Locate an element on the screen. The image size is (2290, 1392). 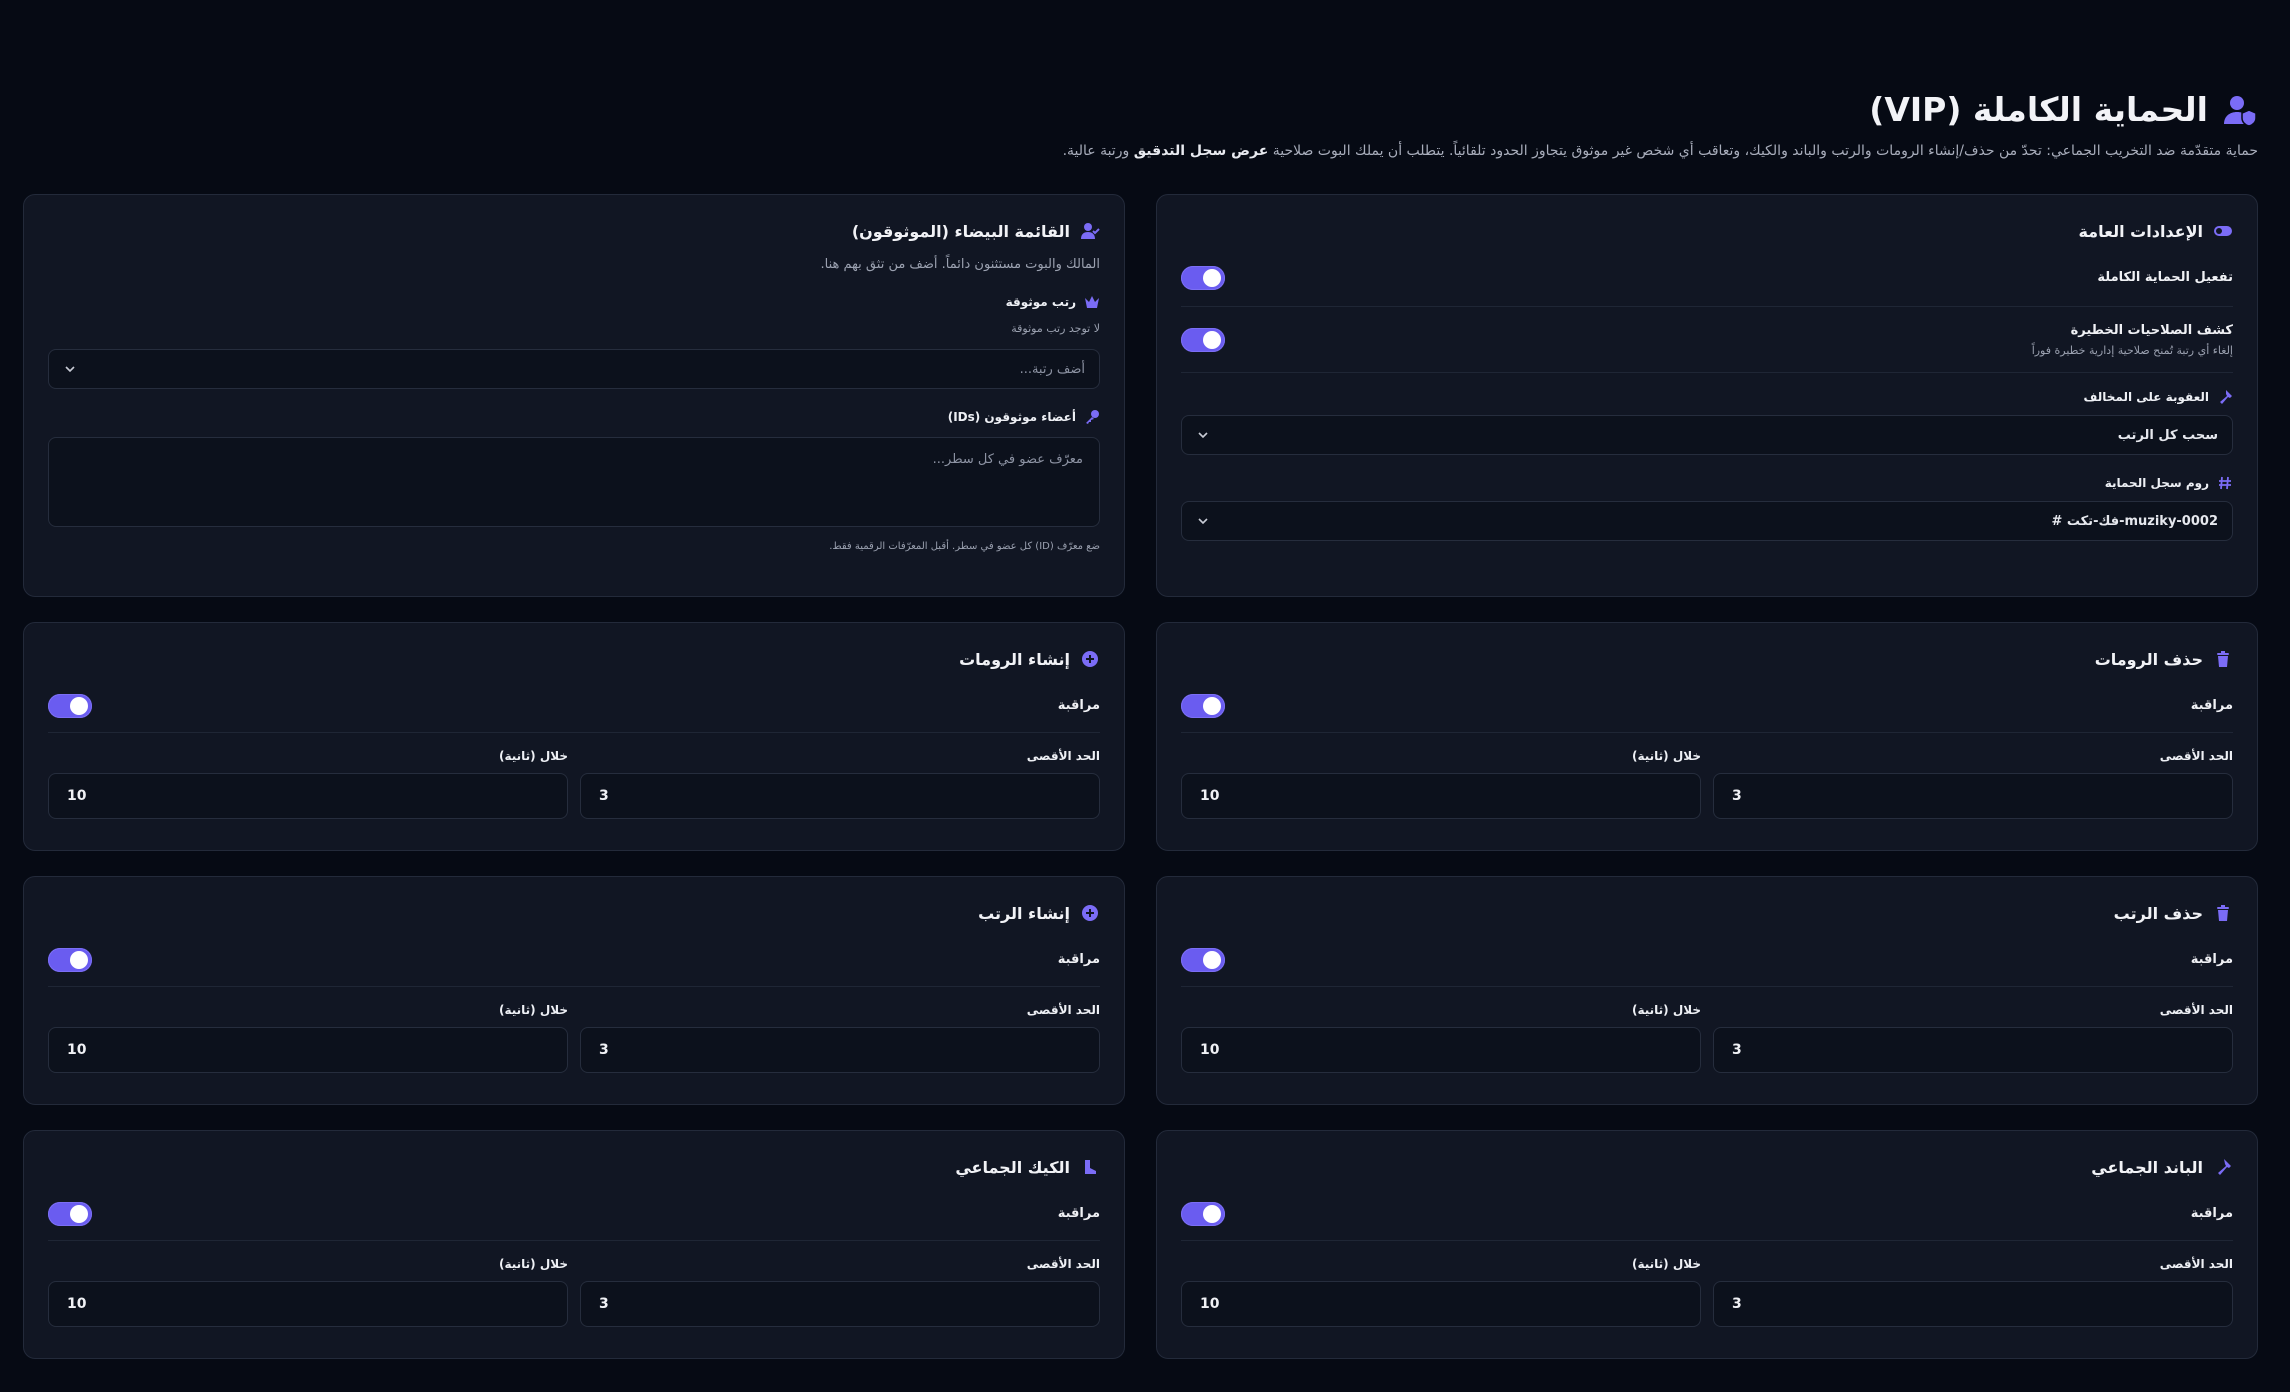
punish-select: سحب كل الرتب is located at coordinates (1707, 435).